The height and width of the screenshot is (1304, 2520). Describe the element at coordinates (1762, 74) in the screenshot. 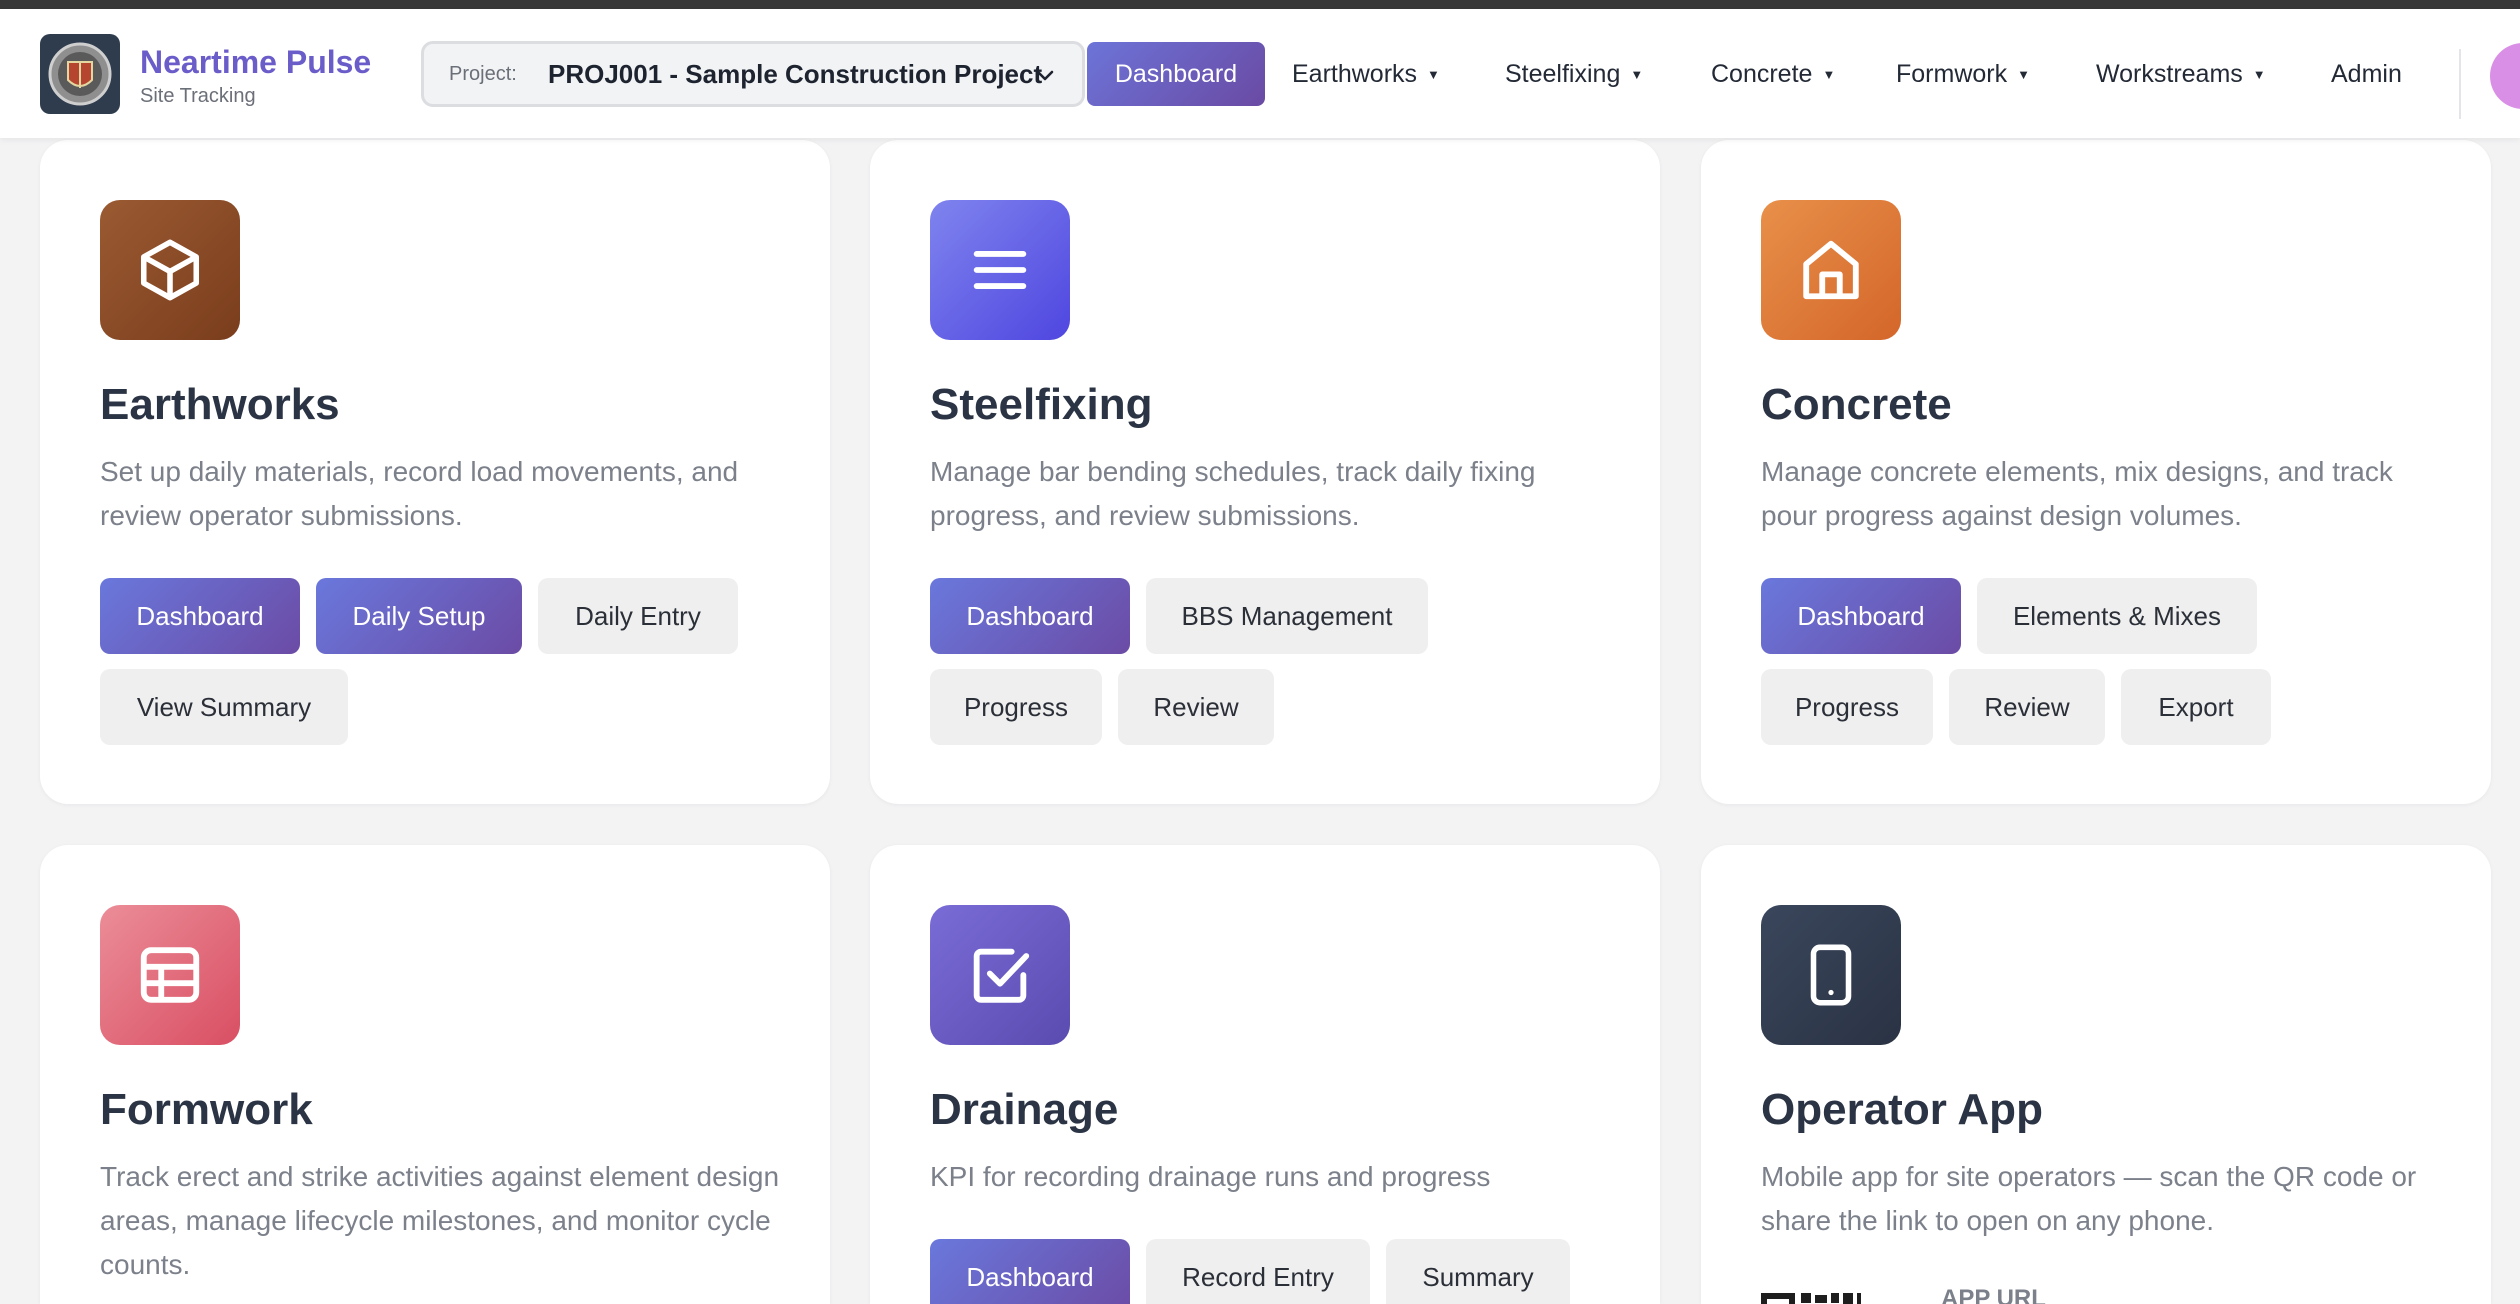

I see `nav-concrete-label: Concrete` at that location.